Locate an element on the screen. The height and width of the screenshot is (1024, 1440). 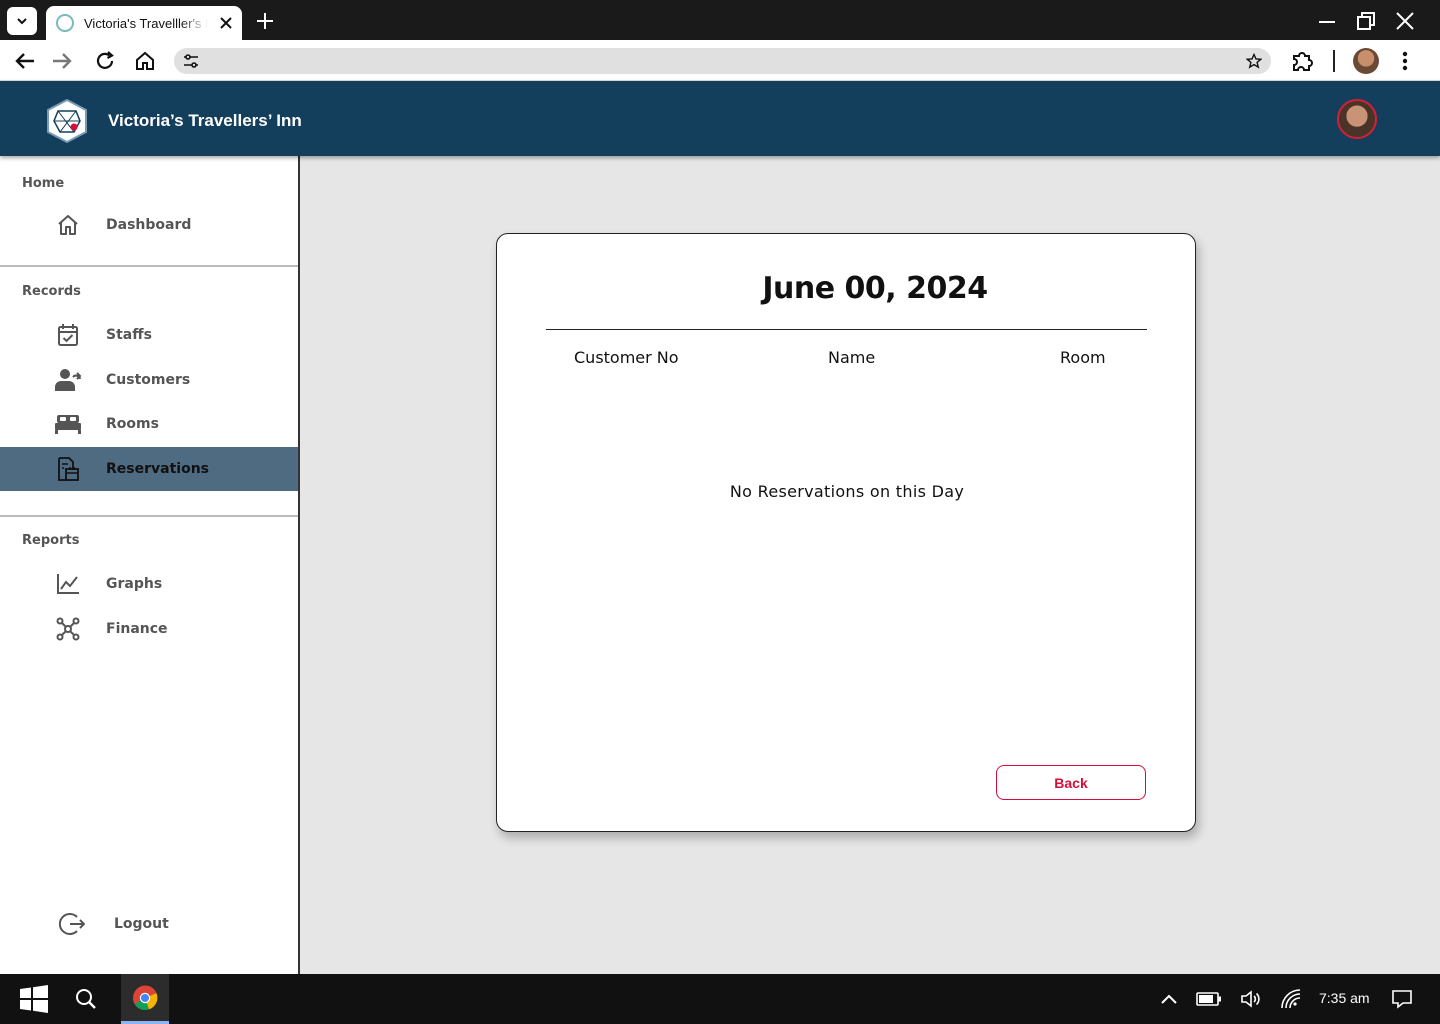
chevron-up-icon is located at coordinates (1169, 999).